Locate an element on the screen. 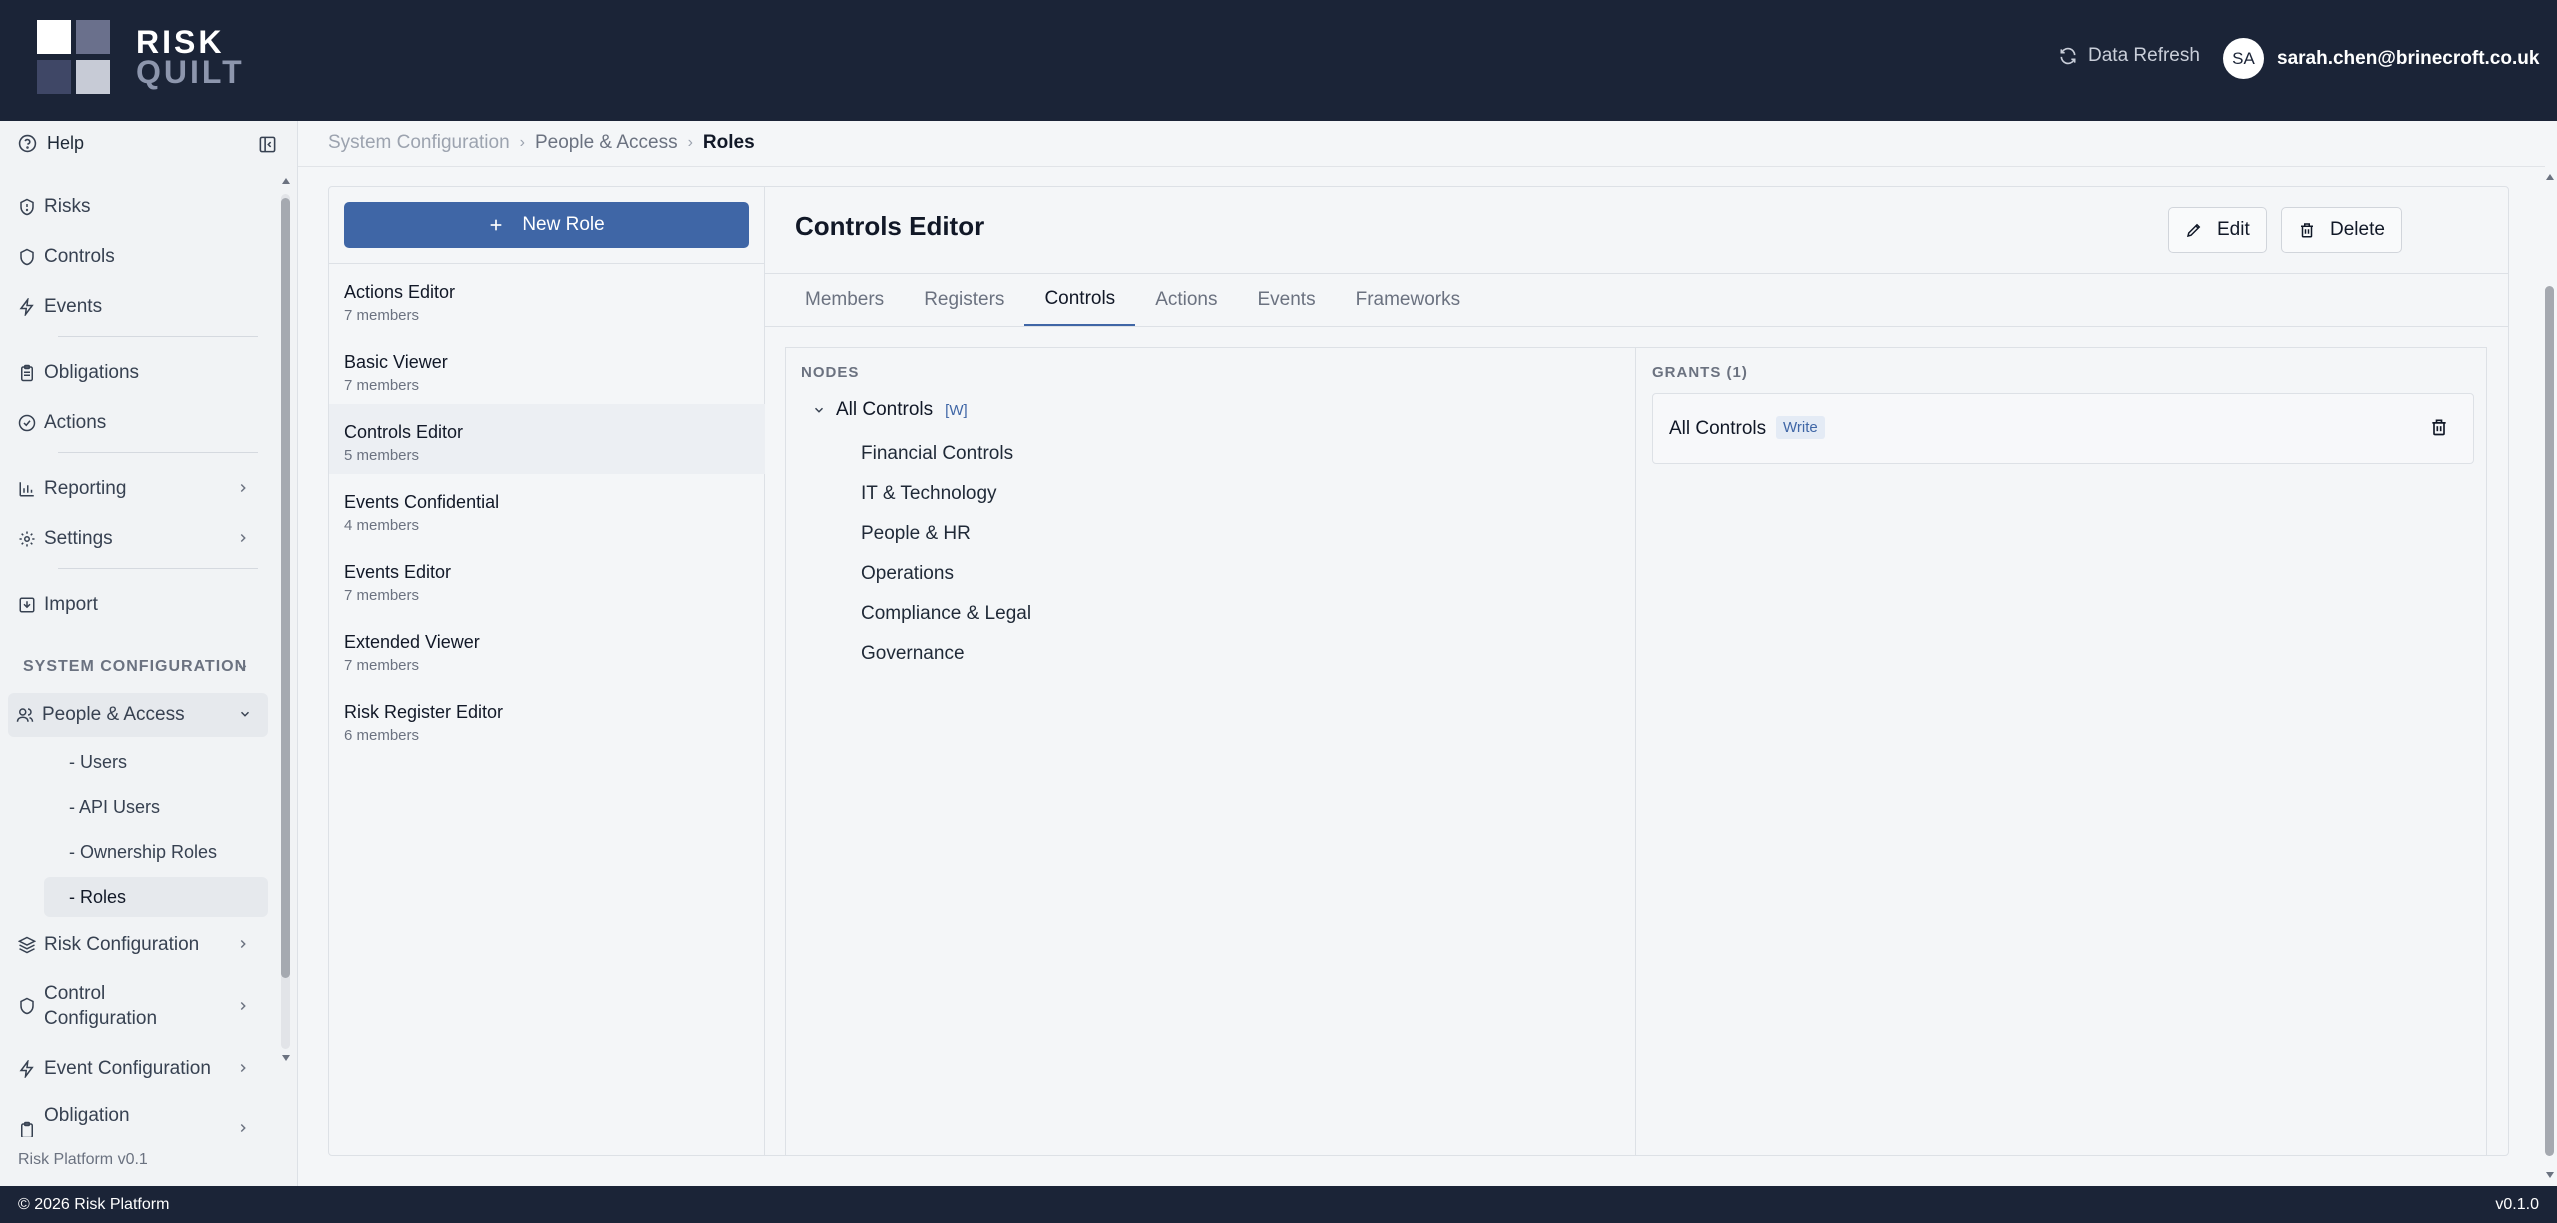 This screenshot has height=1223, width=2557. role-name: Events Confidential is located at coordinates (422, 502).